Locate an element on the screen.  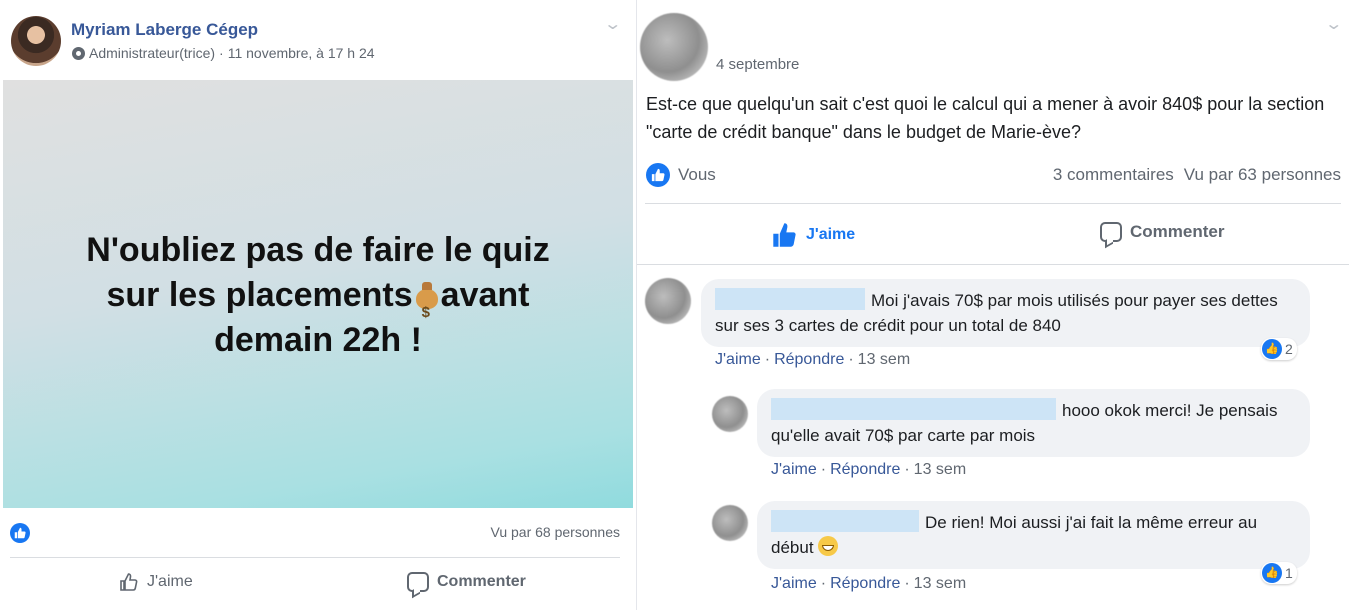
comment-reactions: 👍 2 is located at coordinates (1279, 349).